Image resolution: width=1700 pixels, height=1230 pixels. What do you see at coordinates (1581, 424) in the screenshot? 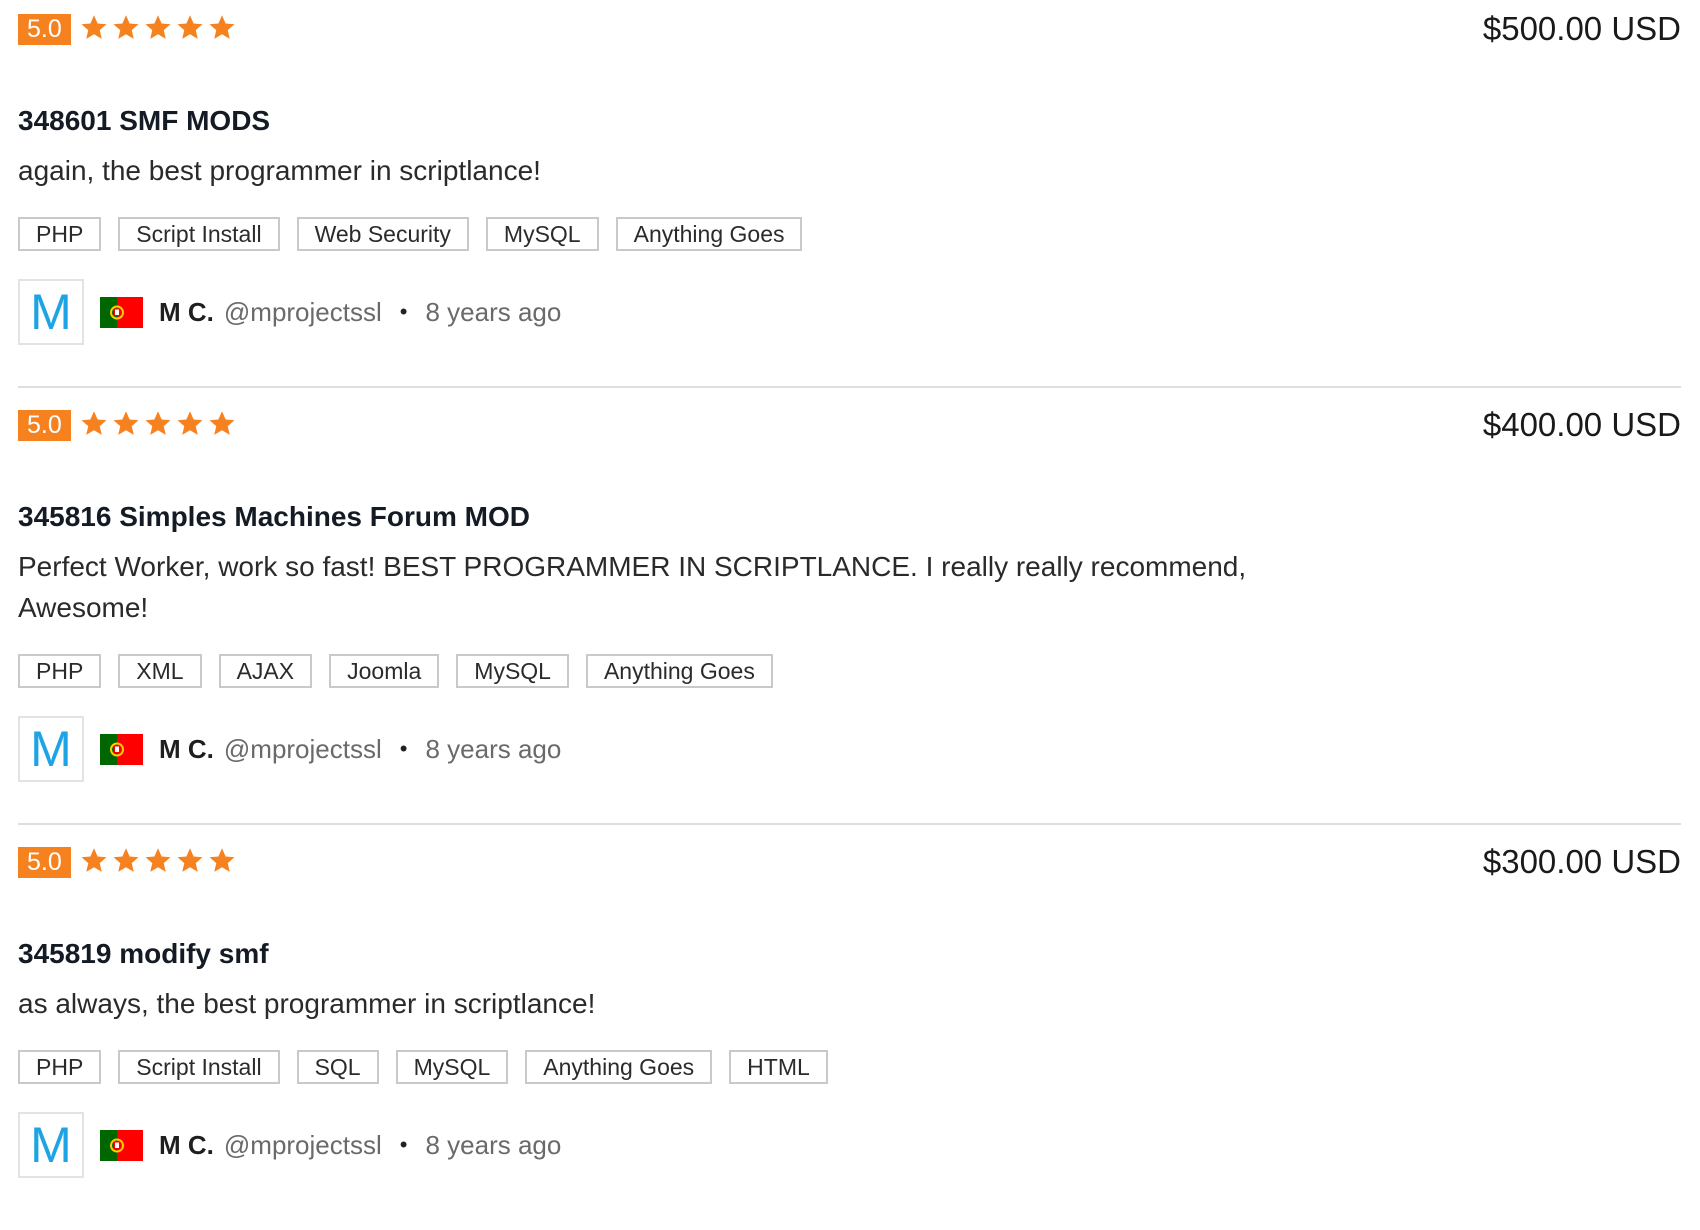
I see `price: $400.00 USD` at bounding box center [1581, 424].